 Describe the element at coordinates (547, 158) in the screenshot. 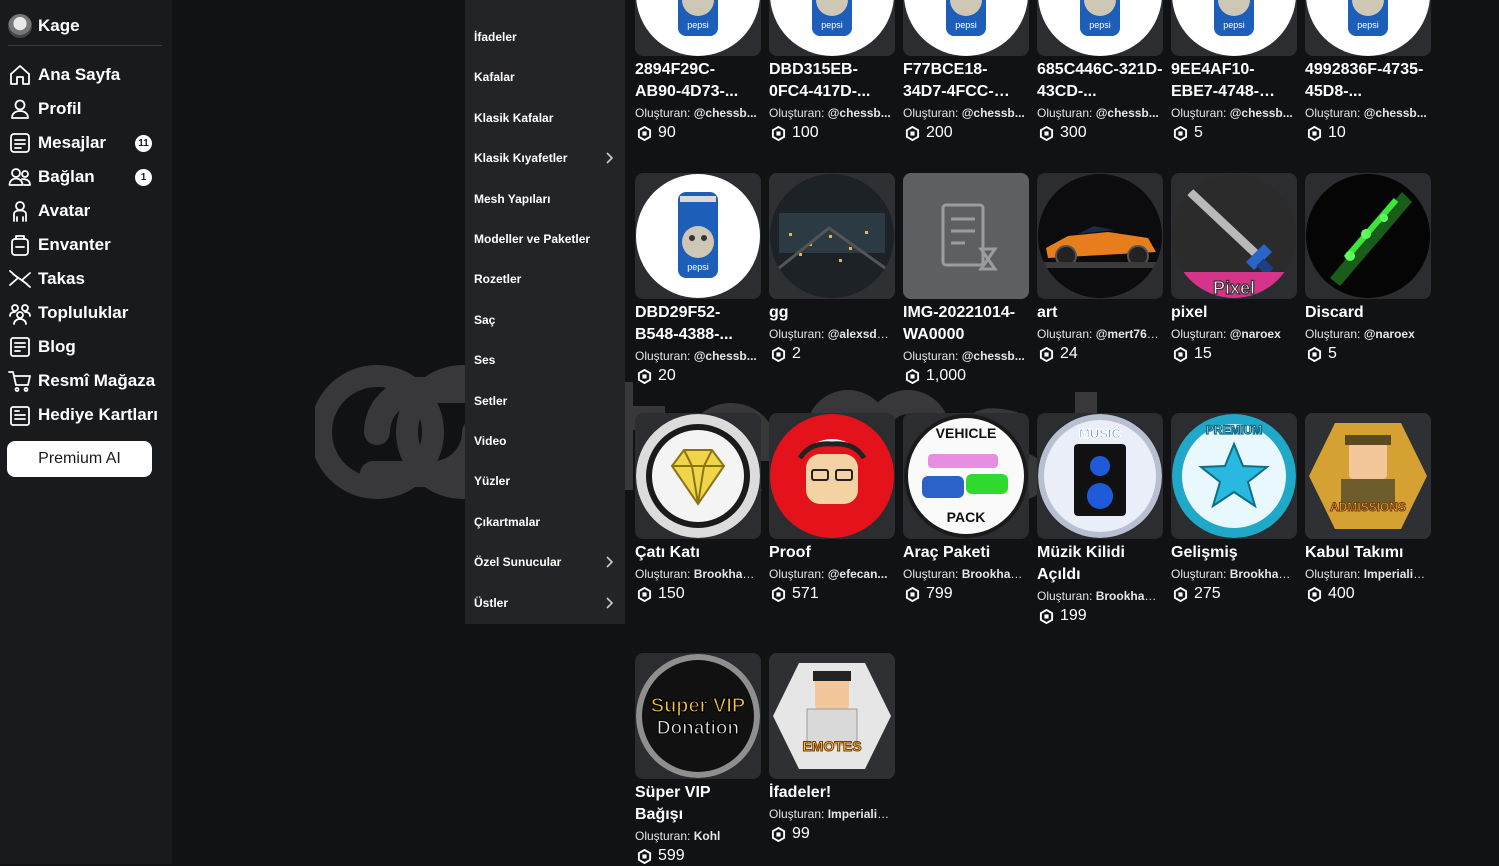

I see `category-item: Klasik Kıyafetler` at that location.